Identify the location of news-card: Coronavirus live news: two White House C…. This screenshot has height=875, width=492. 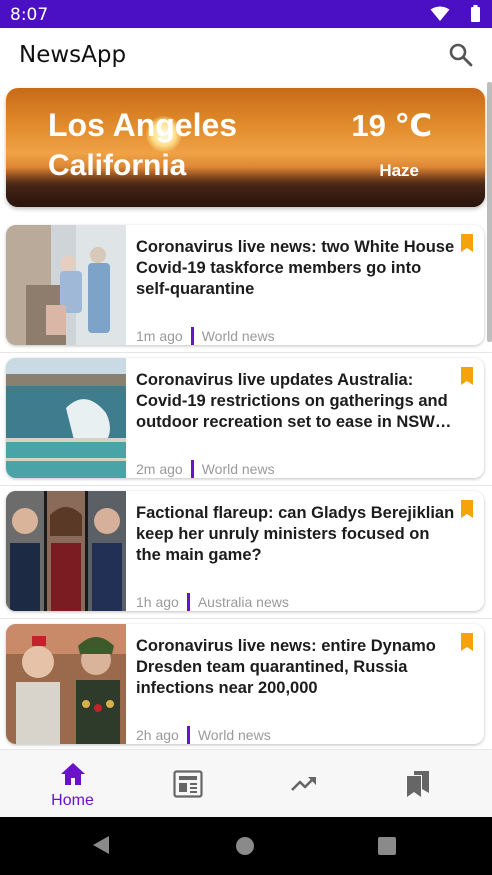
(245, 285).